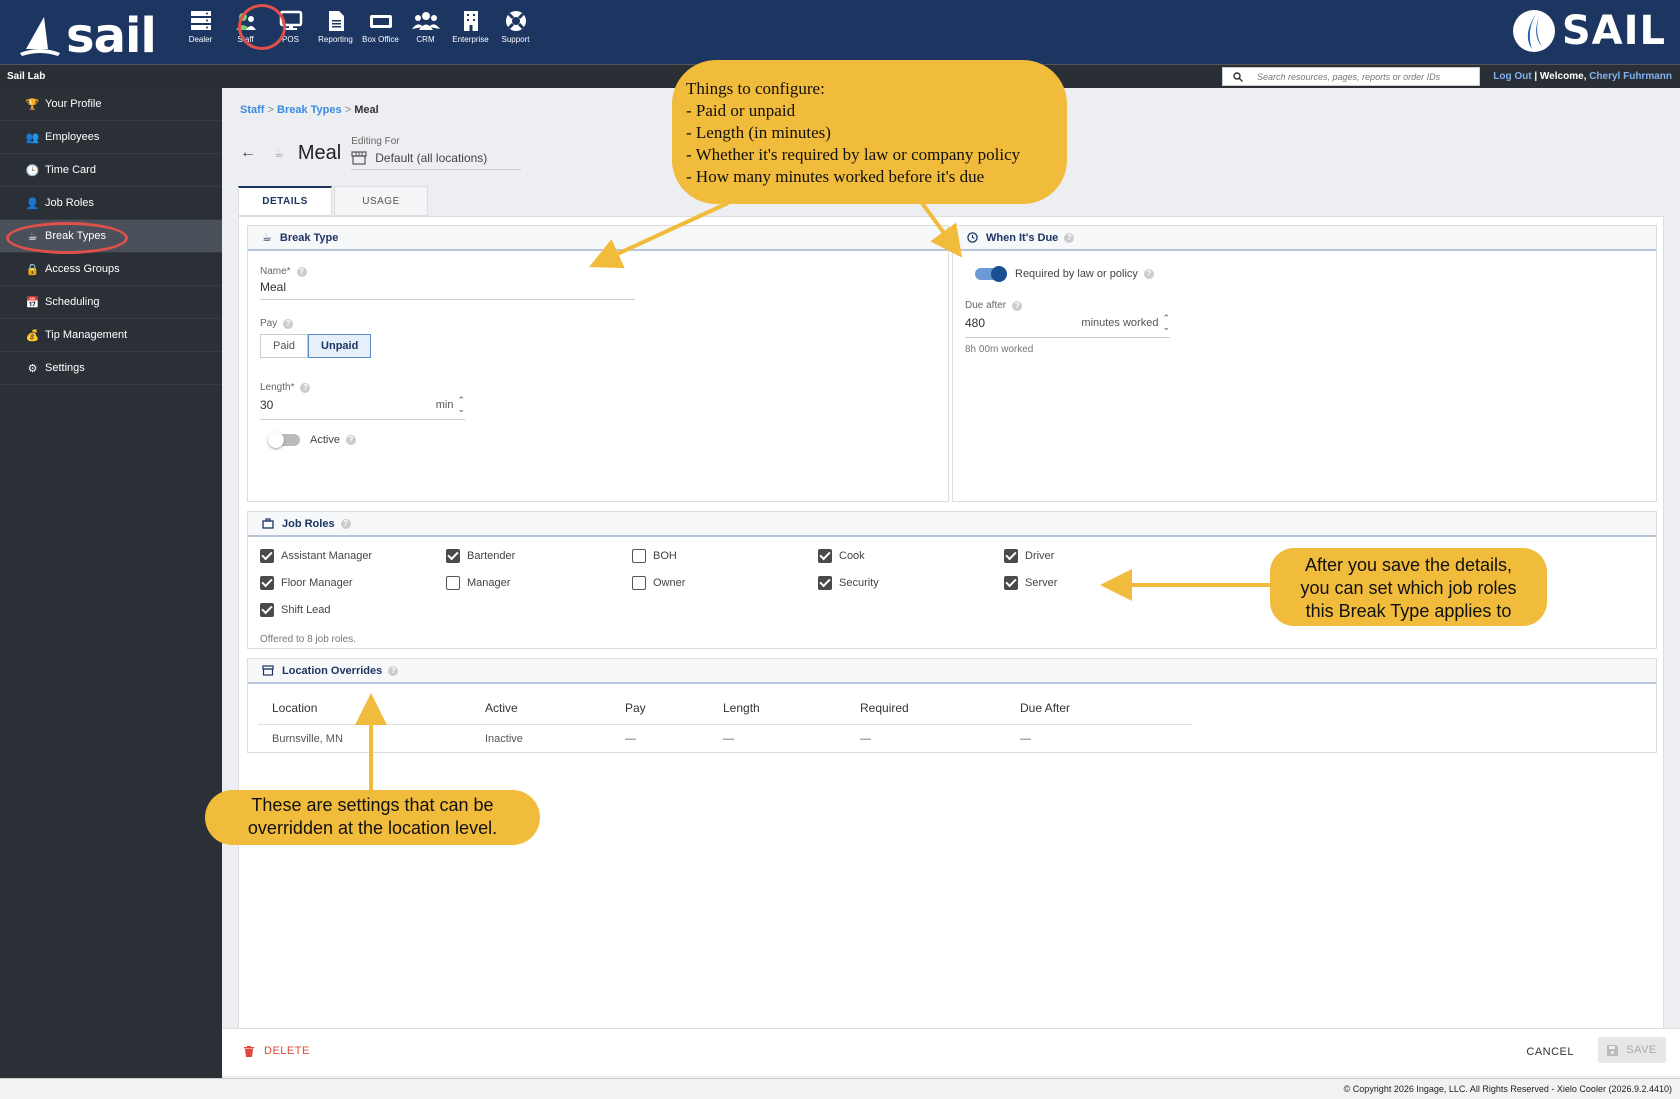 Image resolution: width=1680 pixels, height=1099 pixels. I want to click on length-stepper: ⌃ ⌄, so click(461, 405).